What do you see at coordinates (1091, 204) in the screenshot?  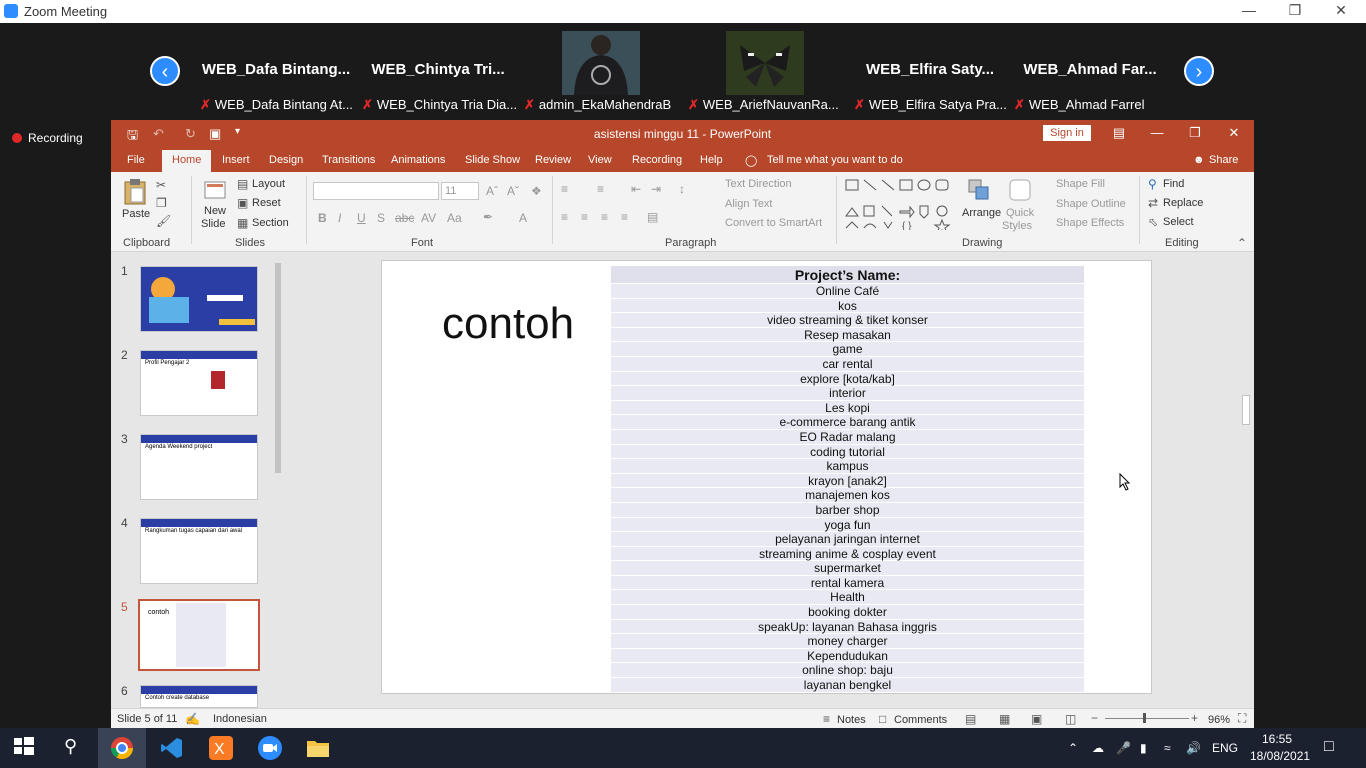 I see `shape-outline-button: Shape Outline` at bounding box center [1091, 204].